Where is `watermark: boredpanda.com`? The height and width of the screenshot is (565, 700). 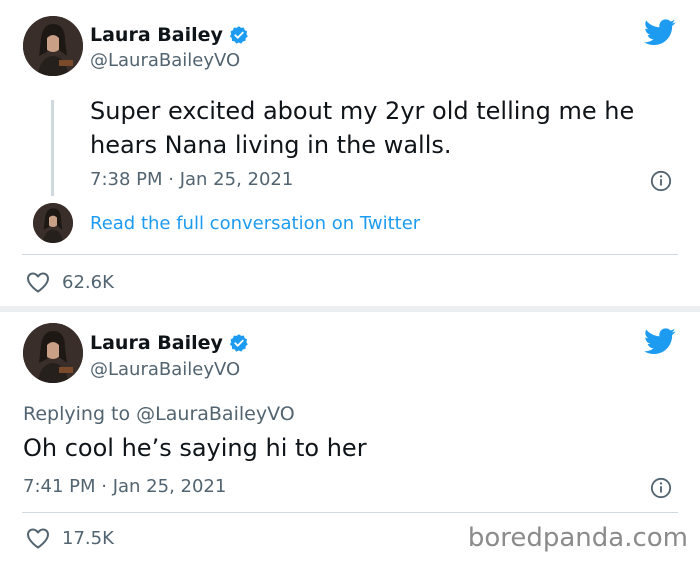
watermark: boredpanda.com is located at coordinates (577, 538).